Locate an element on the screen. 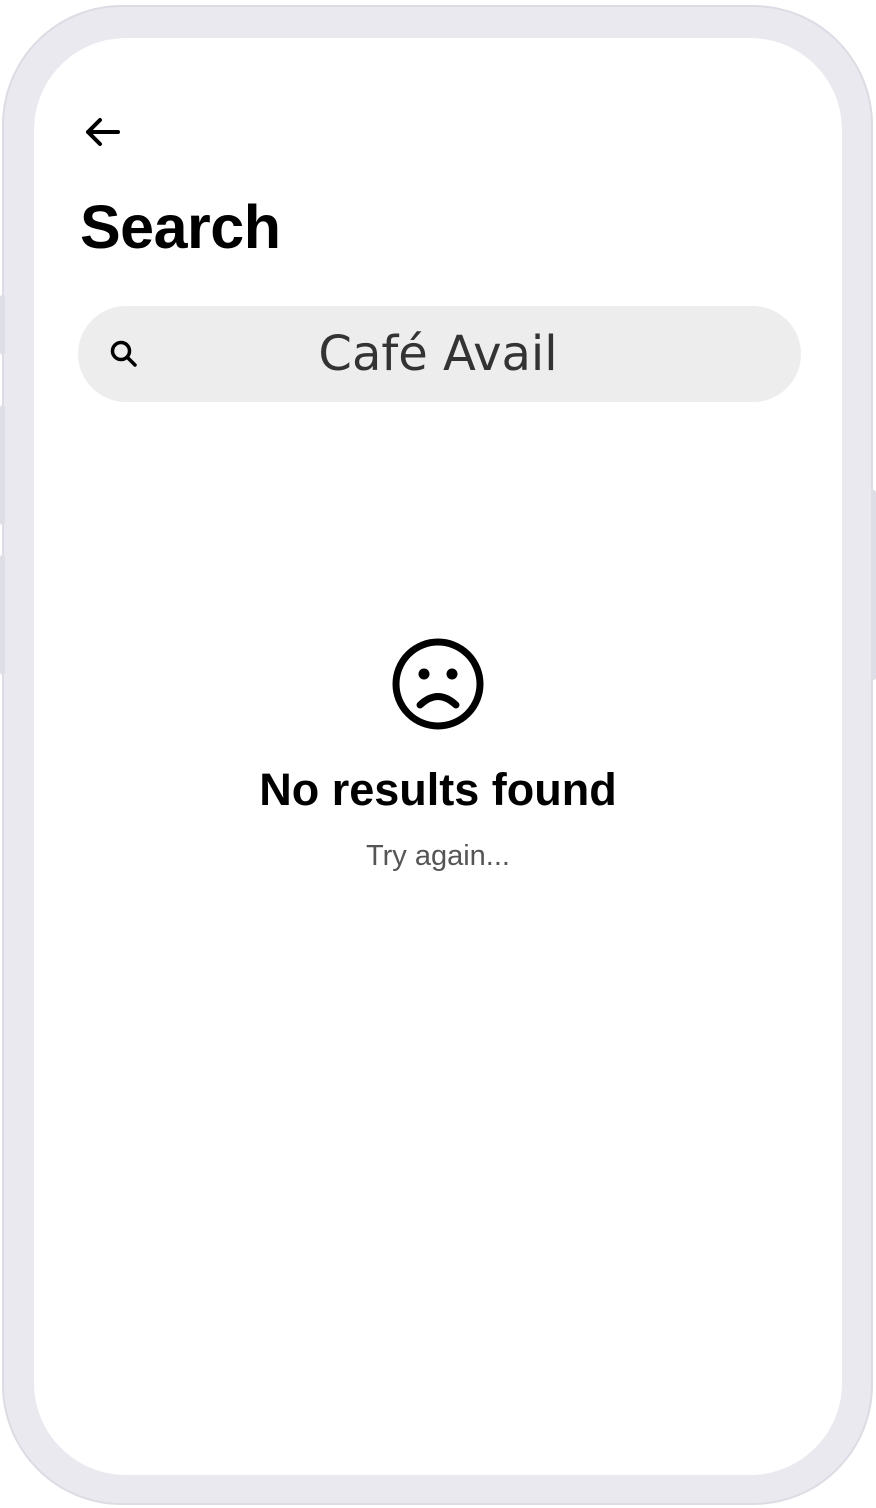 The image size is (876, 1508). search-icon is located at coordinates (123, 353).